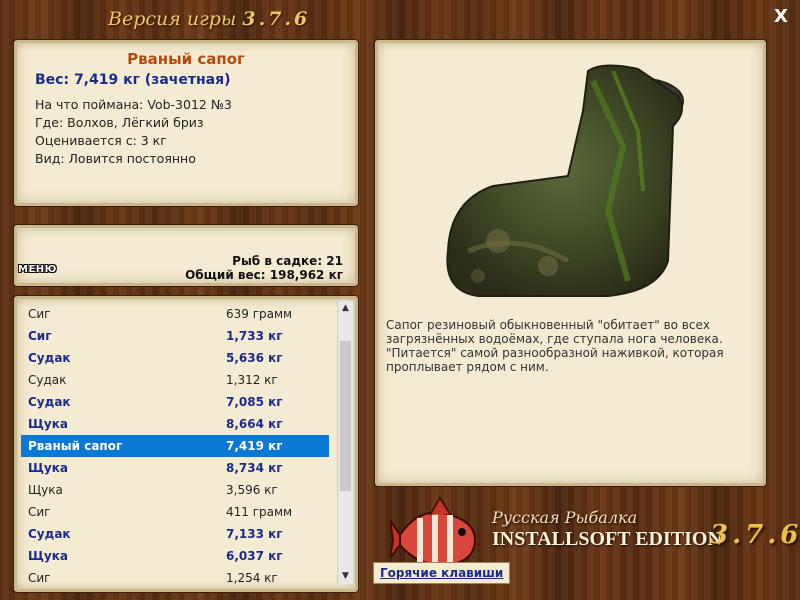 The image size is (800, 600). I want to click on list-item: Судак 5,636 кг, so click(173, 358).